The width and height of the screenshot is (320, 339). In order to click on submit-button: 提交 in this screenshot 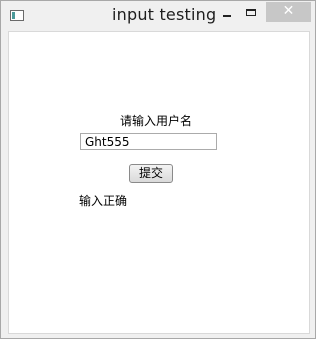, I will do `click(151, 173)`.